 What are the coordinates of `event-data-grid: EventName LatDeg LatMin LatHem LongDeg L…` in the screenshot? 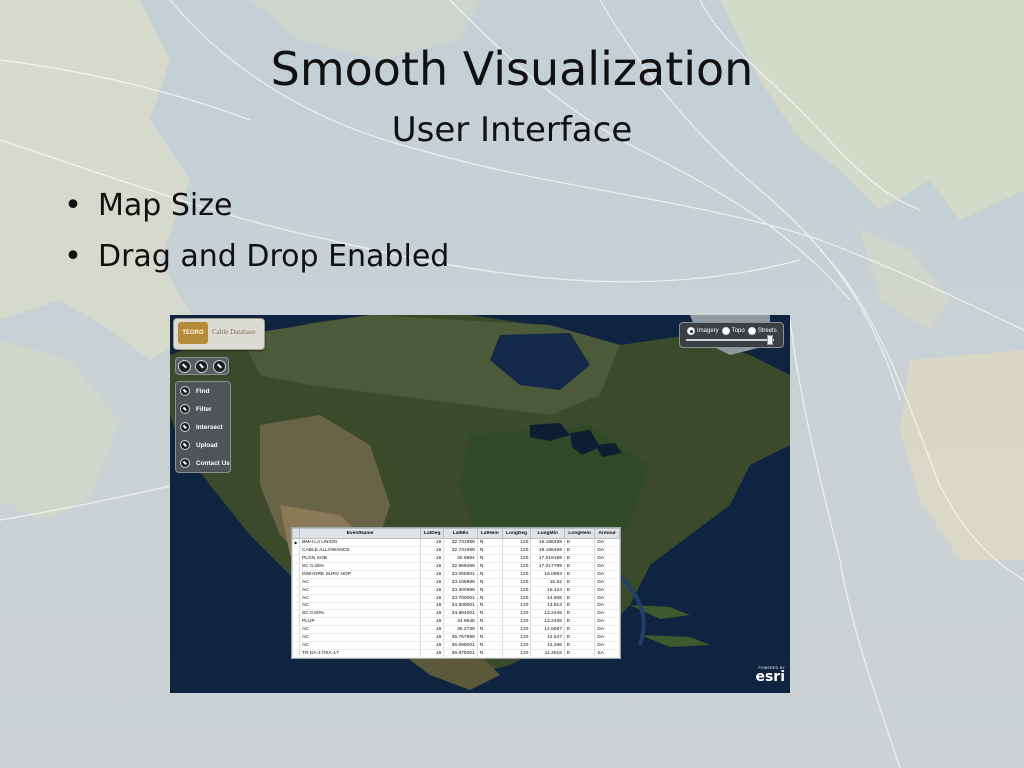 It's located at (456, 593).